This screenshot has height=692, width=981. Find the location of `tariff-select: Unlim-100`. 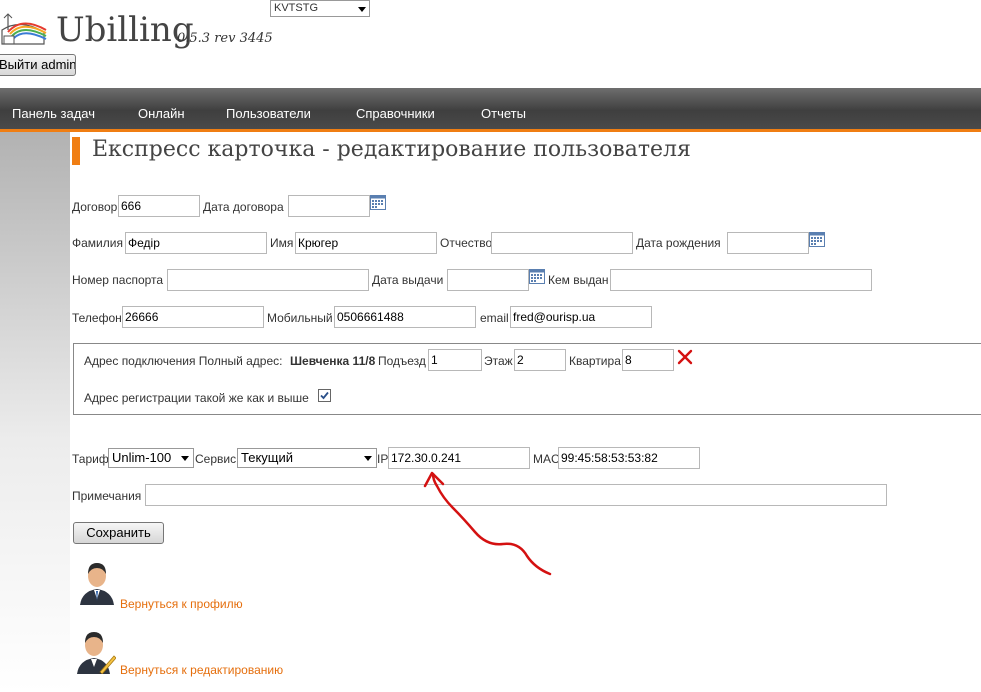

tariff-select: Unlim-100 is located at coordinates (151, 458).